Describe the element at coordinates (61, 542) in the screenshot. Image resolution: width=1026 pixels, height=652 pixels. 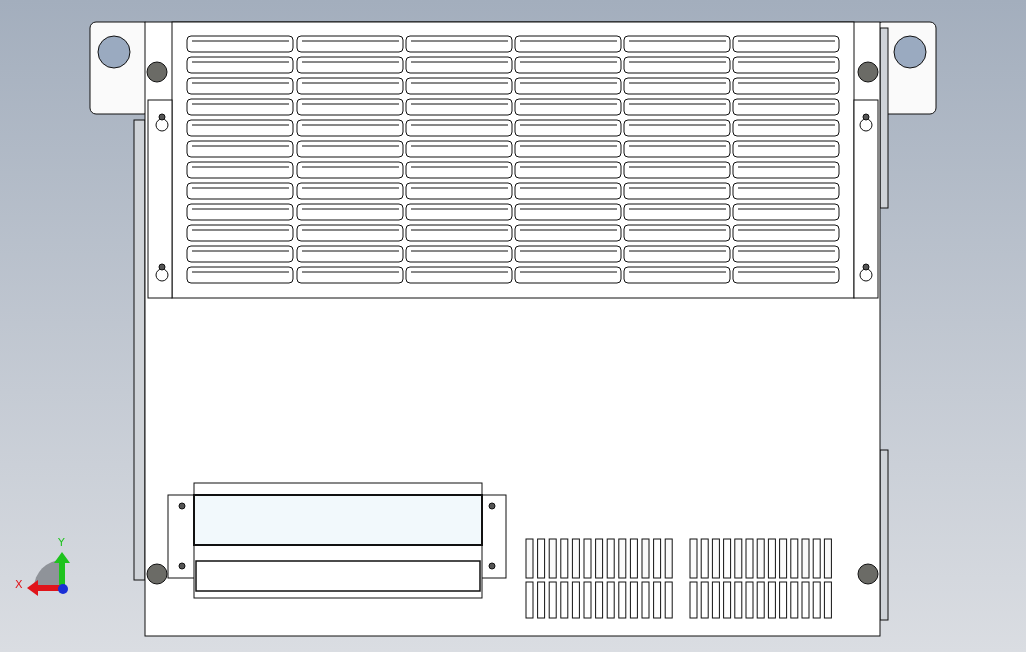
I see `axis-label: Y` at that location.